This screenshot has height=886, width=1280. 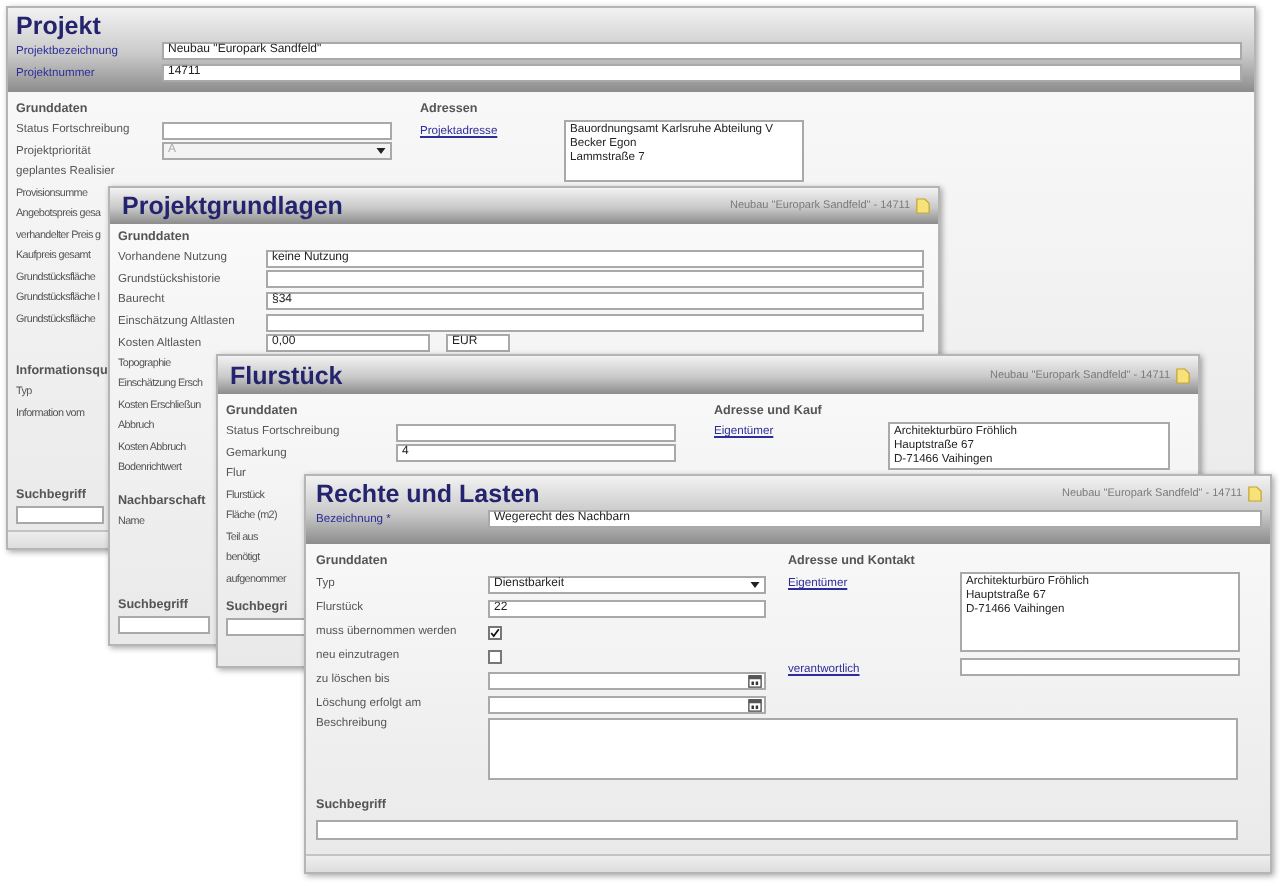 I want to click on window-title: Projektgrundlagen, so click(x=232, y=206).